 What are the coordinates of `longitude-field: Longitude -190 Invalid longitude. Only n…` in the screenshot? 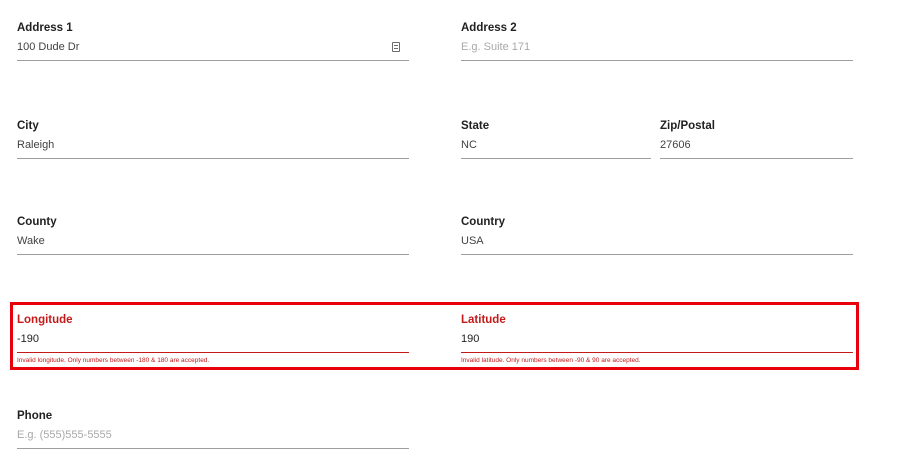 It's located at (213, 340).